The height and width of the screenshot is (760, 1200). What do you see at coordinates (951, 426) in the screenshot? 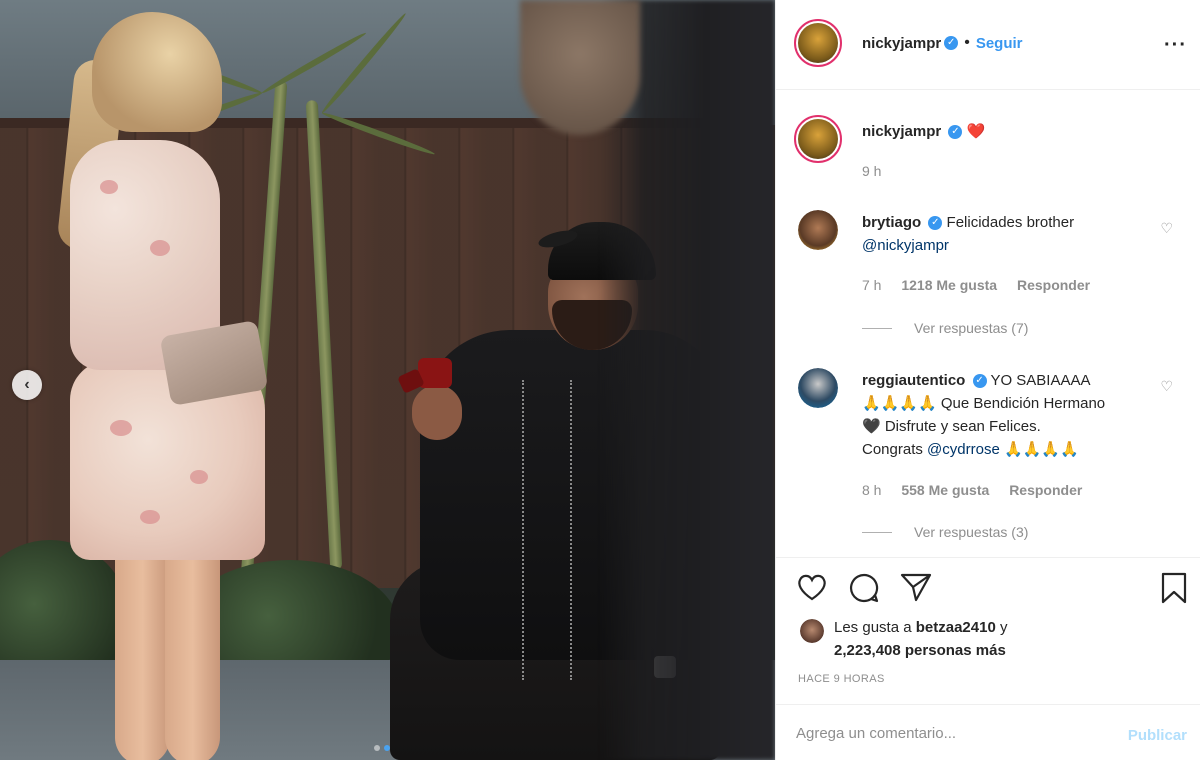
I see `comment-text-line3: 🖤 Disfrute y sean Felices.` at bounding box center [951, 426].